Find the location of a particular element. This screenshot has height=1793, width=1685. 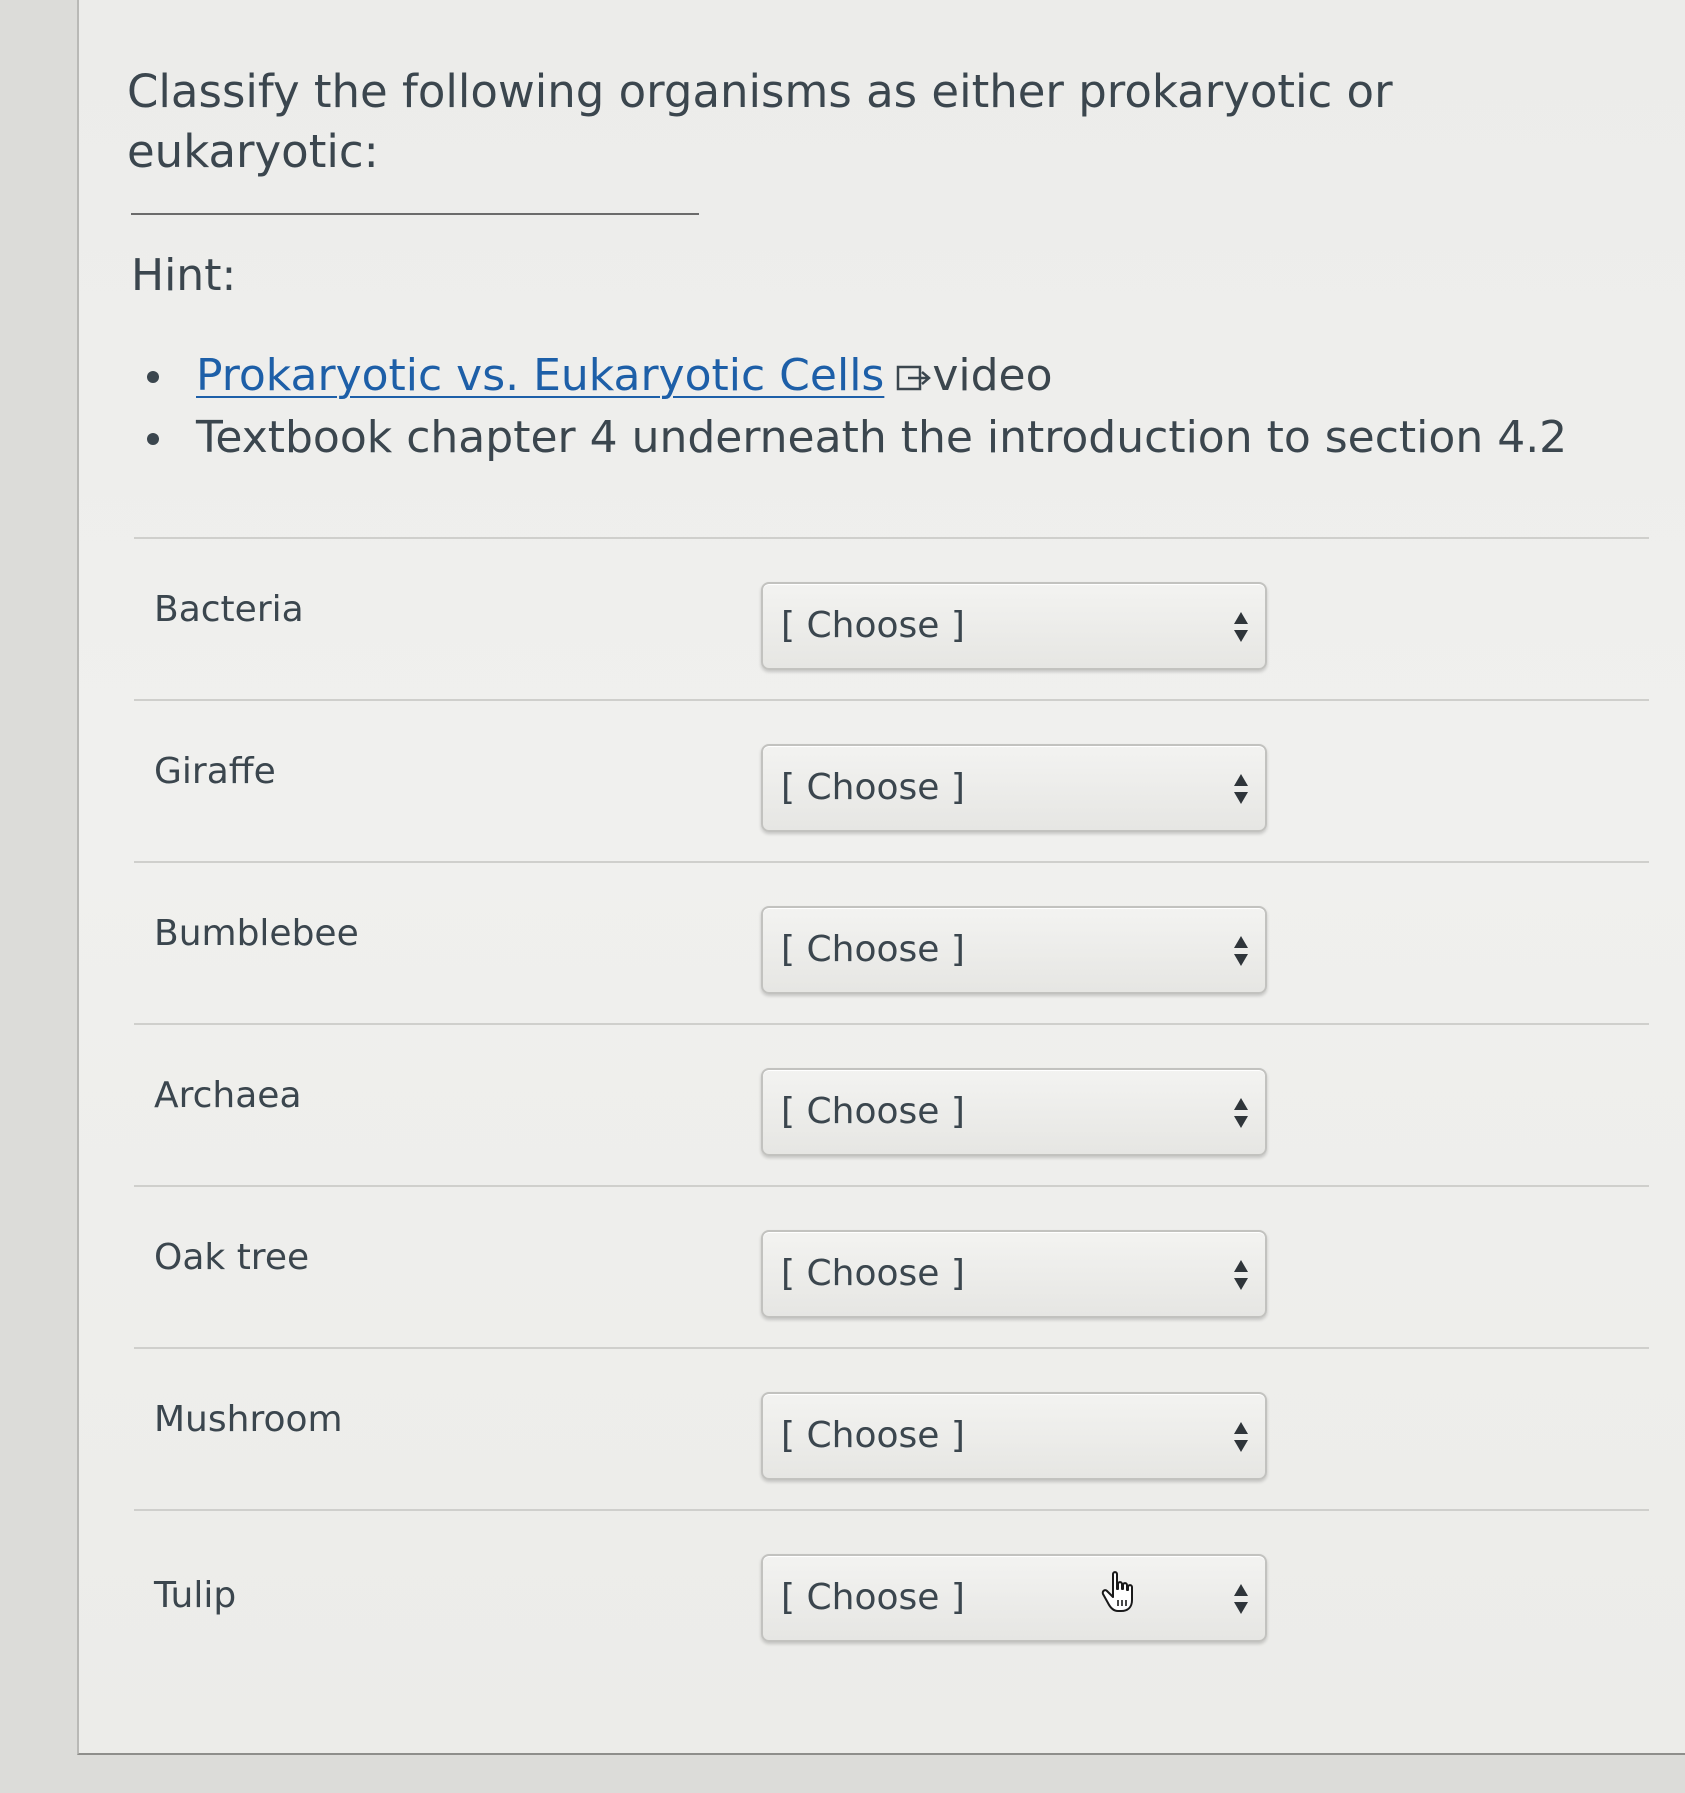

hint-item-video: Prokaryotic vs. Eukaryotic Cells video is located at coordinates (849, 376).